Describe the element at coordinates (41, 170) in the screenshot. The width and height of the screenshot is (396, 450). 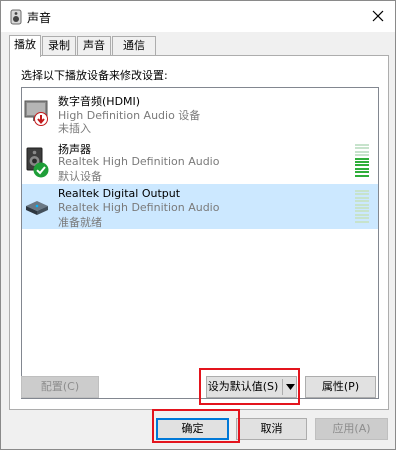
I see `default-green-check-icon` at that location.